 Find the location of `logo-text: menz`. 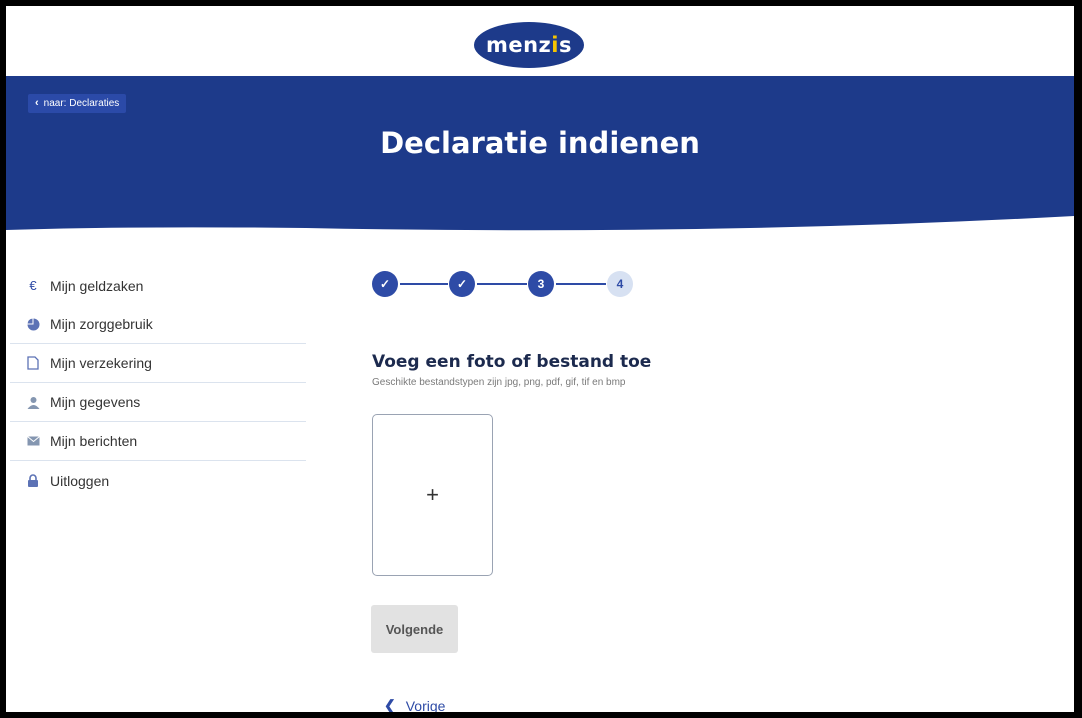

logo-text: menz is located at coordinates (518, 45).